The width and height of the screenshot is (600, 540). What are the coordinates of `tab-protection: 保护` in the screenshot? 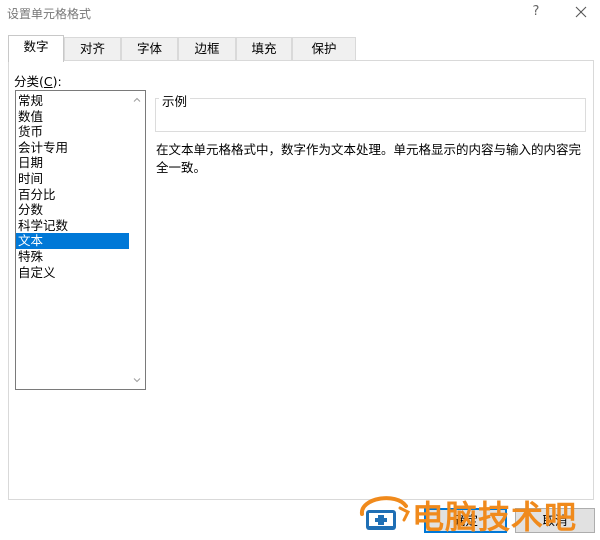 It's located at (324, 49).